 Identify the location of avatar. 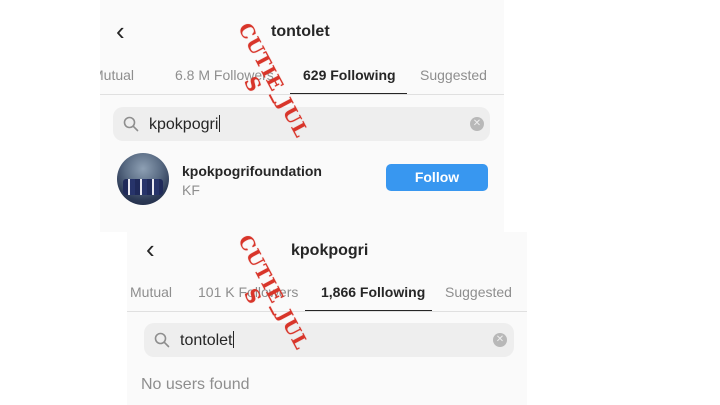
(143, 179).